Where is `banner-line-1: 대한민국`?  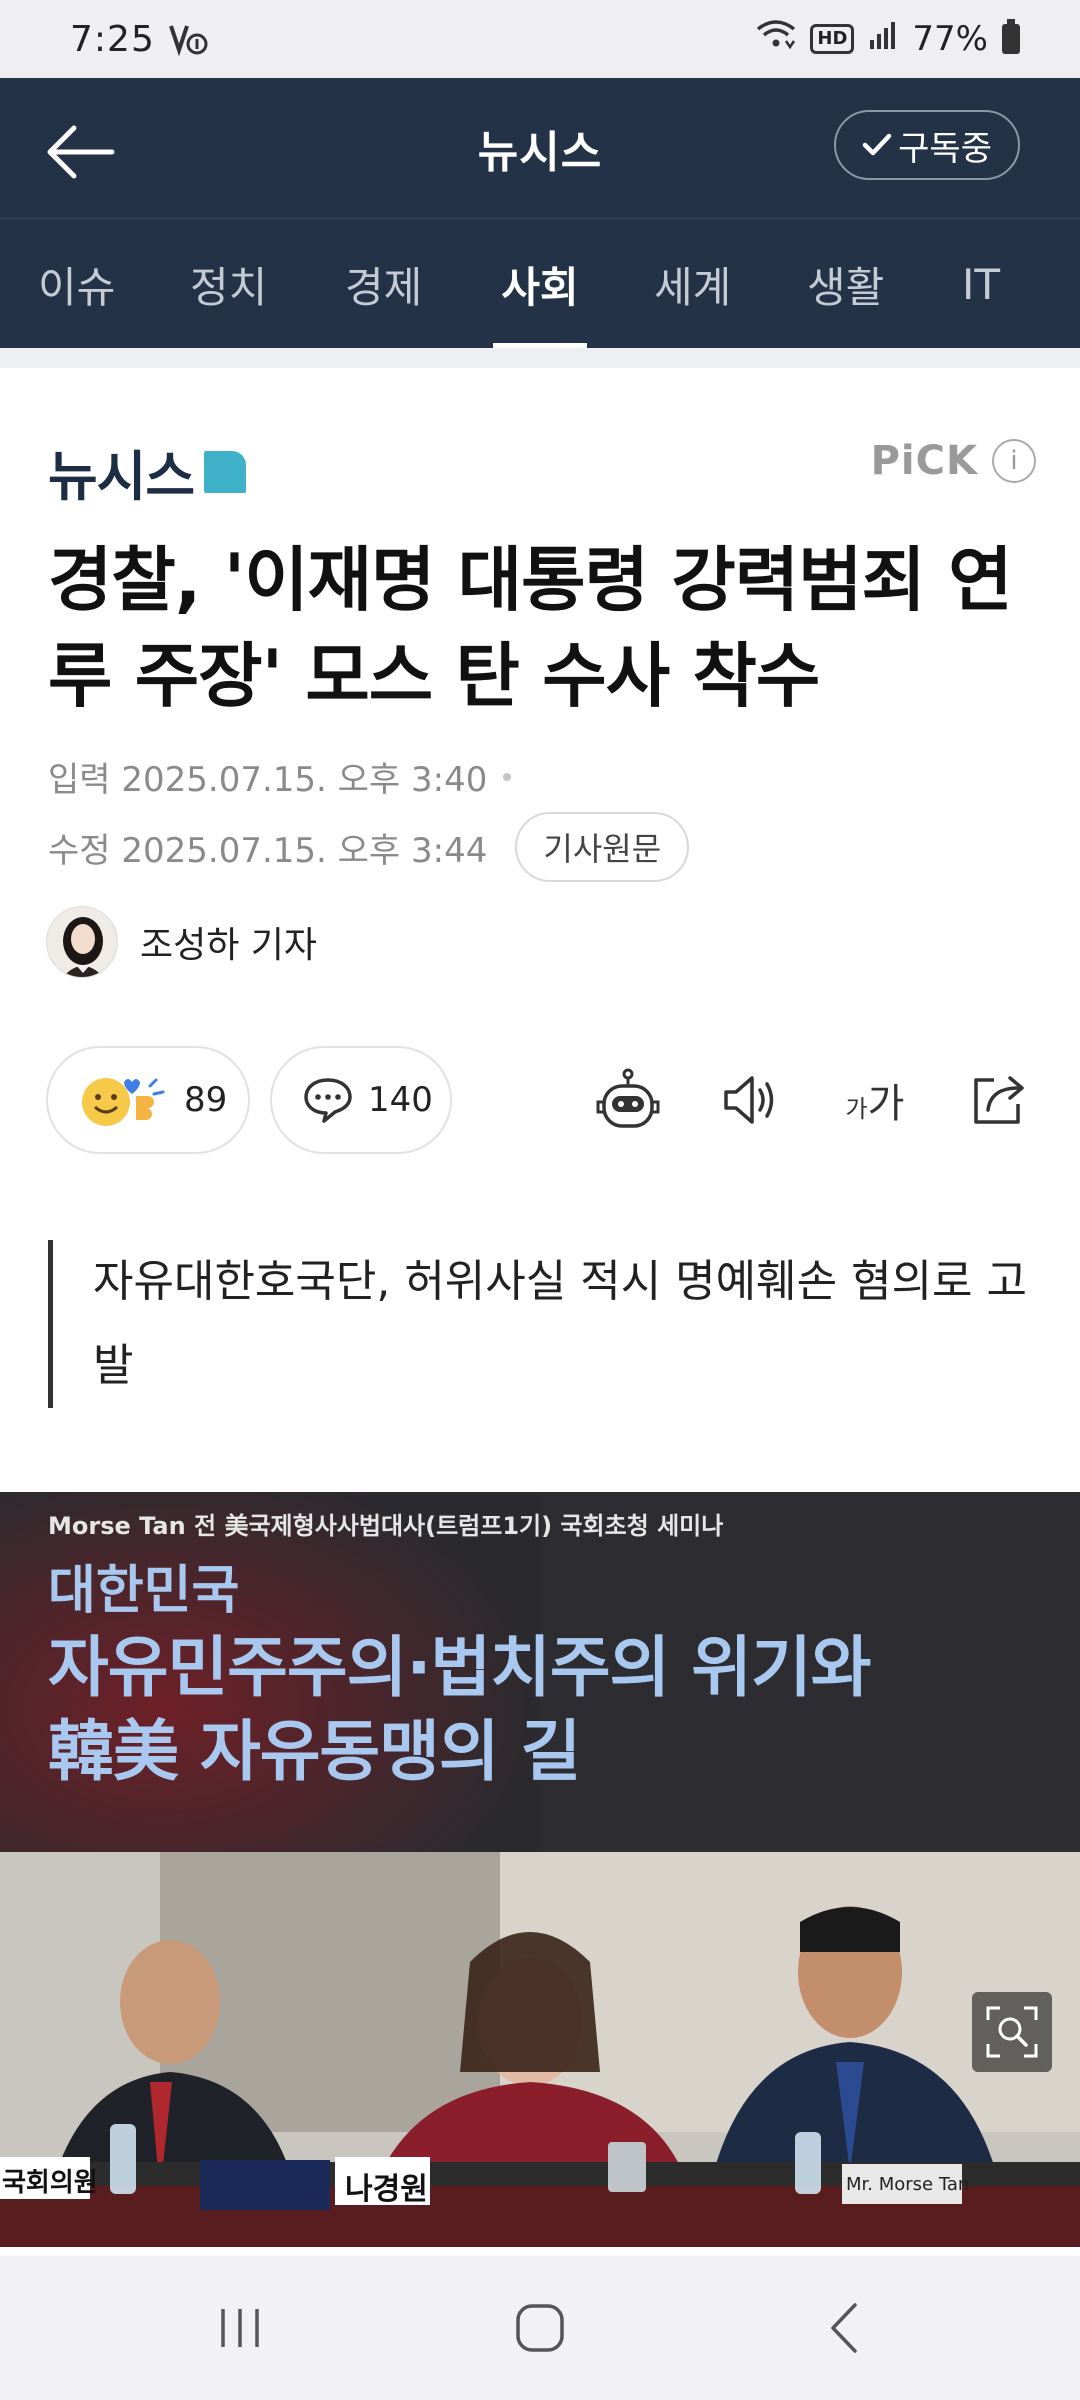
banner-line-1: 대한민국 is located at coordinates (144, 1591).